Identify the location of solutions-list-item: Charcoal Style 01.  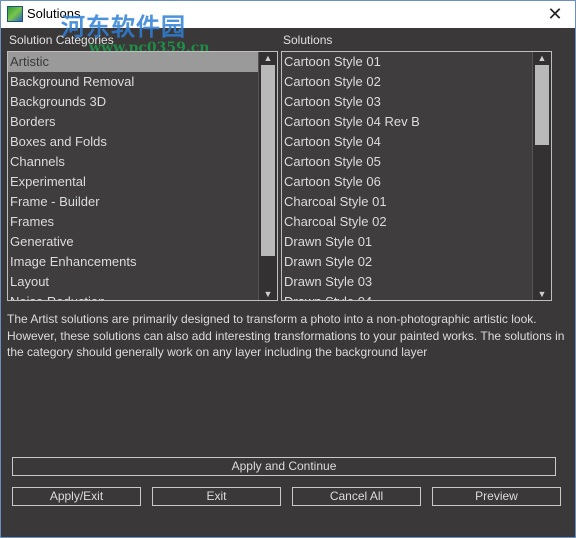
(407, 202).